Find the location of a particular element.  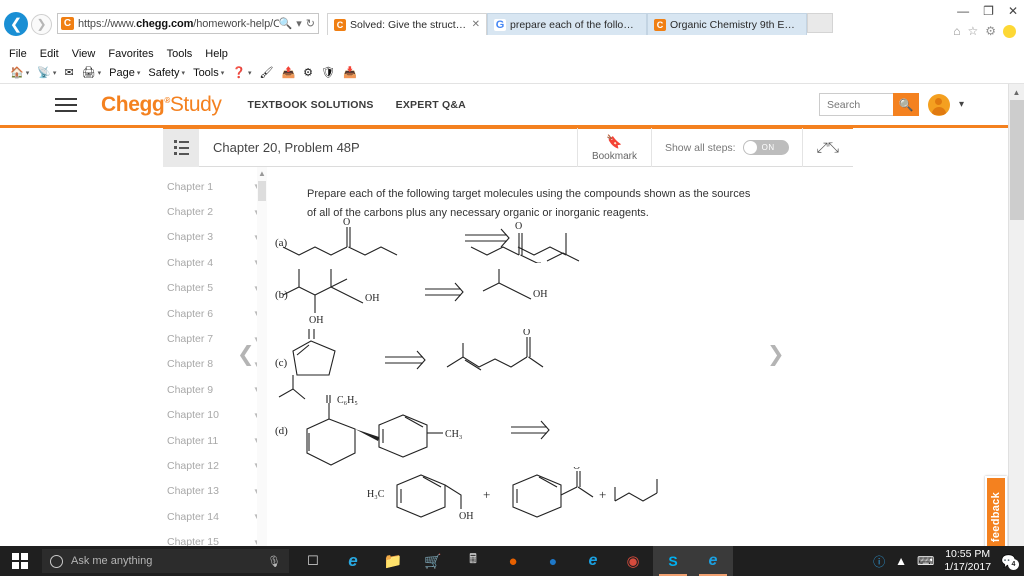

addon-brush-icon: 🖌 is located at coordinates (266, 72).